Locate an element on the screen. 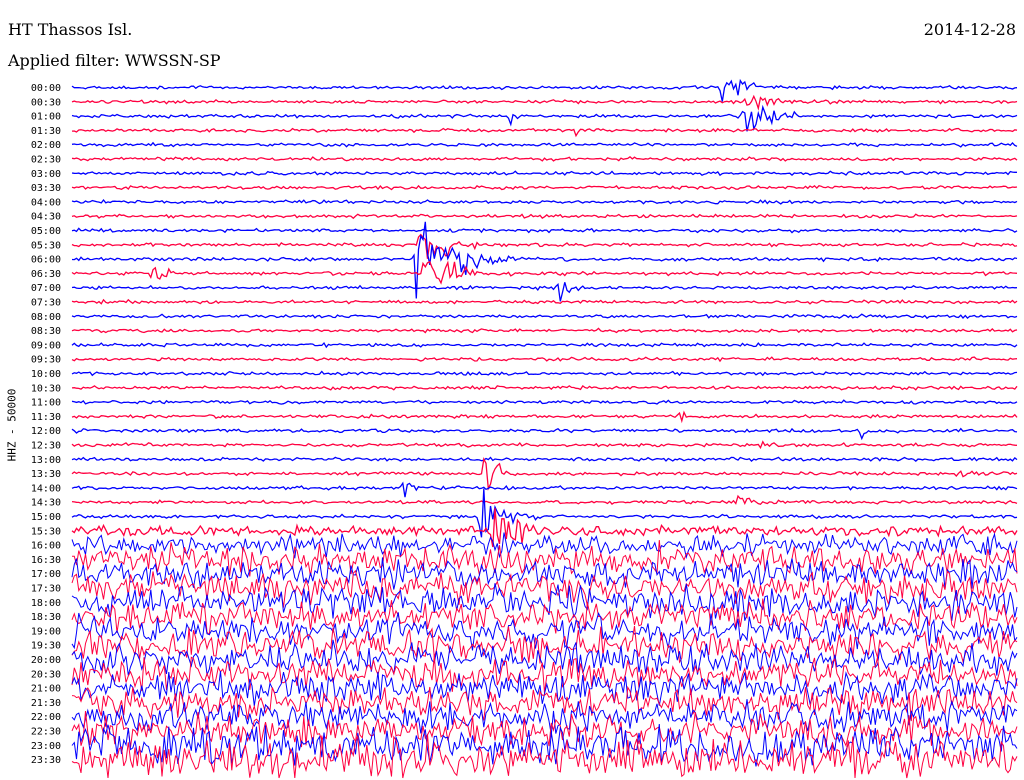 Image resolution: width=1024 pixels, height=780 pixels. time-label: 10:00 is located at coordinates (46, 374).